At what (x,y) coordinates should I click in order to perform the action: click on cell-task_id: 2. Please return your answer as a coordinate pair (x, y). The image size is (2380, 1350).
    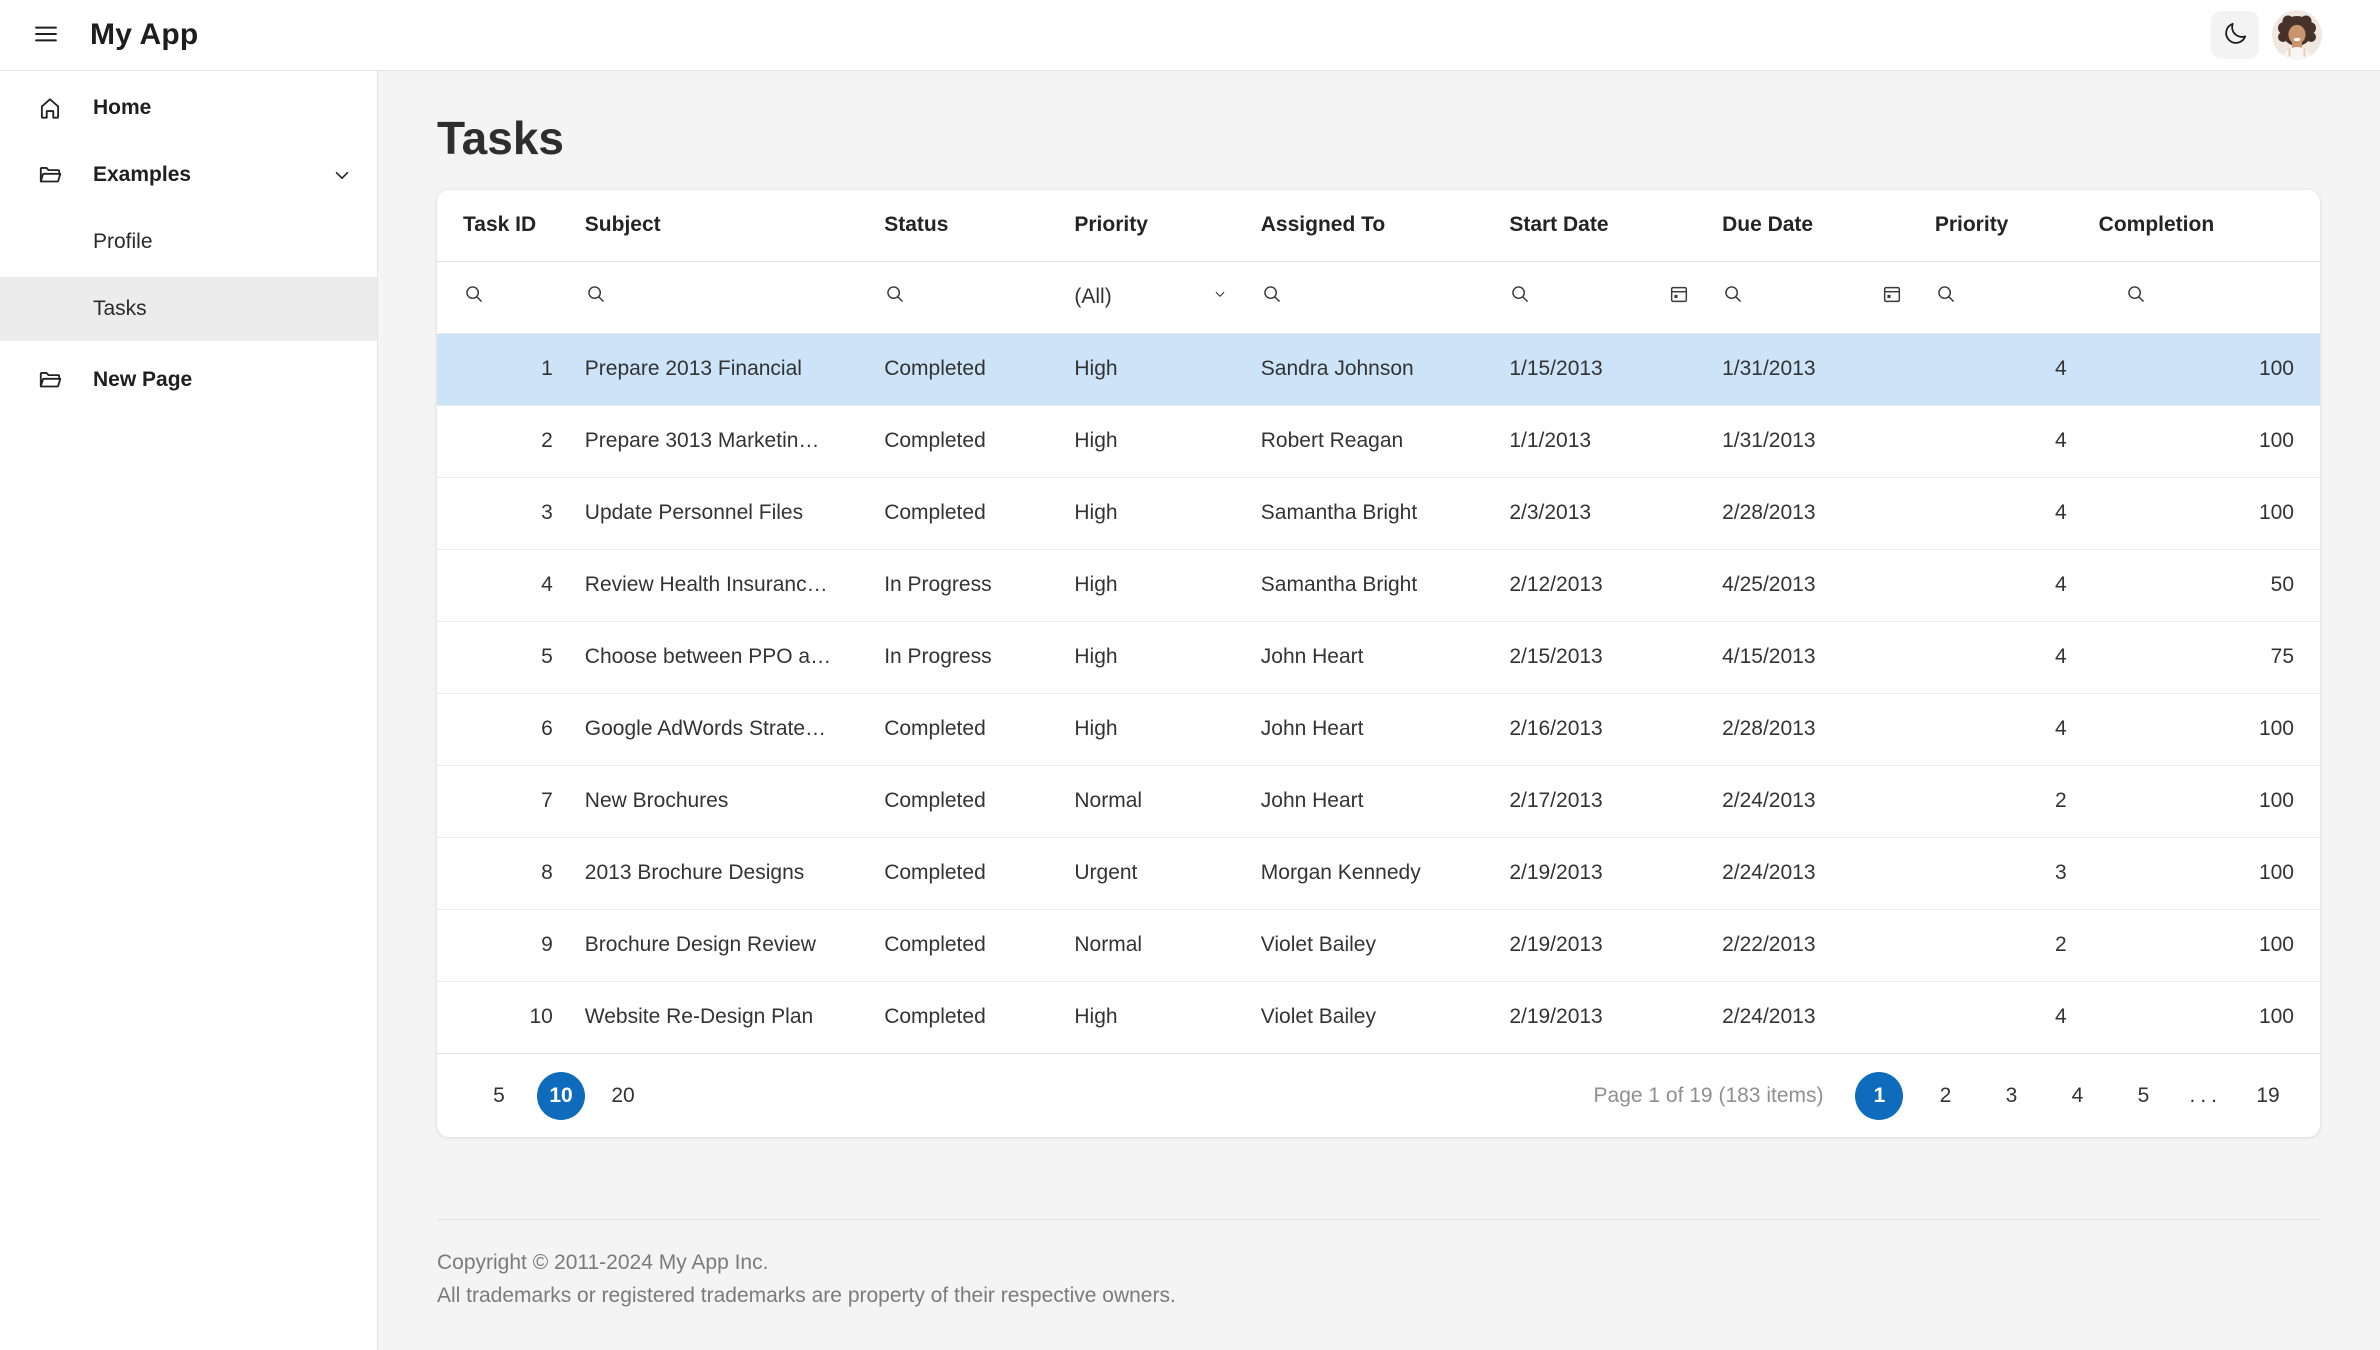
    Looking at the image, I should click on (503, 441).